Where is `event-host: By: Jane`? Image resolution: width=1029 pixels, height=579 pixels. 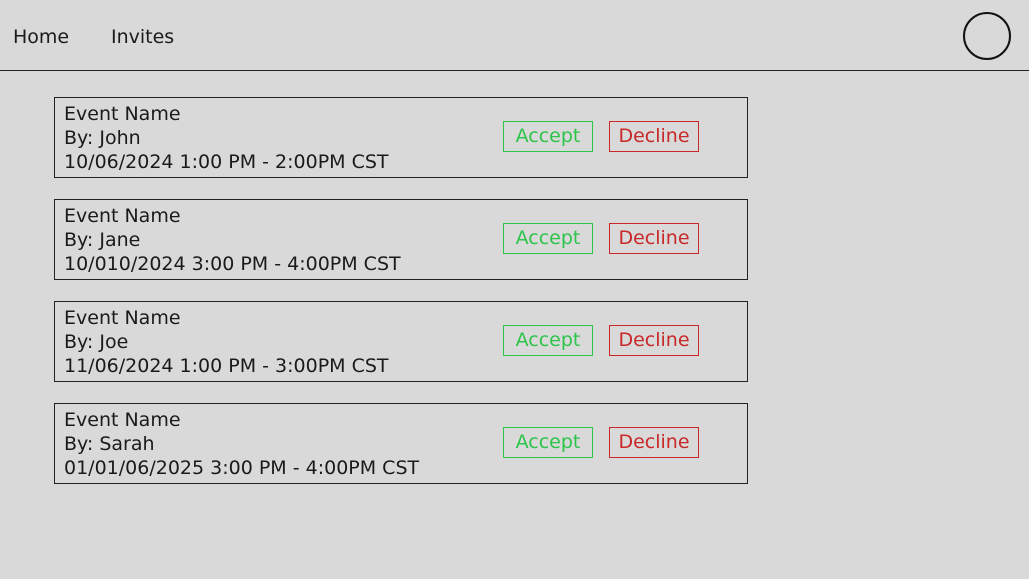
event-host: By: Jane is located at coordinates (102, 240).